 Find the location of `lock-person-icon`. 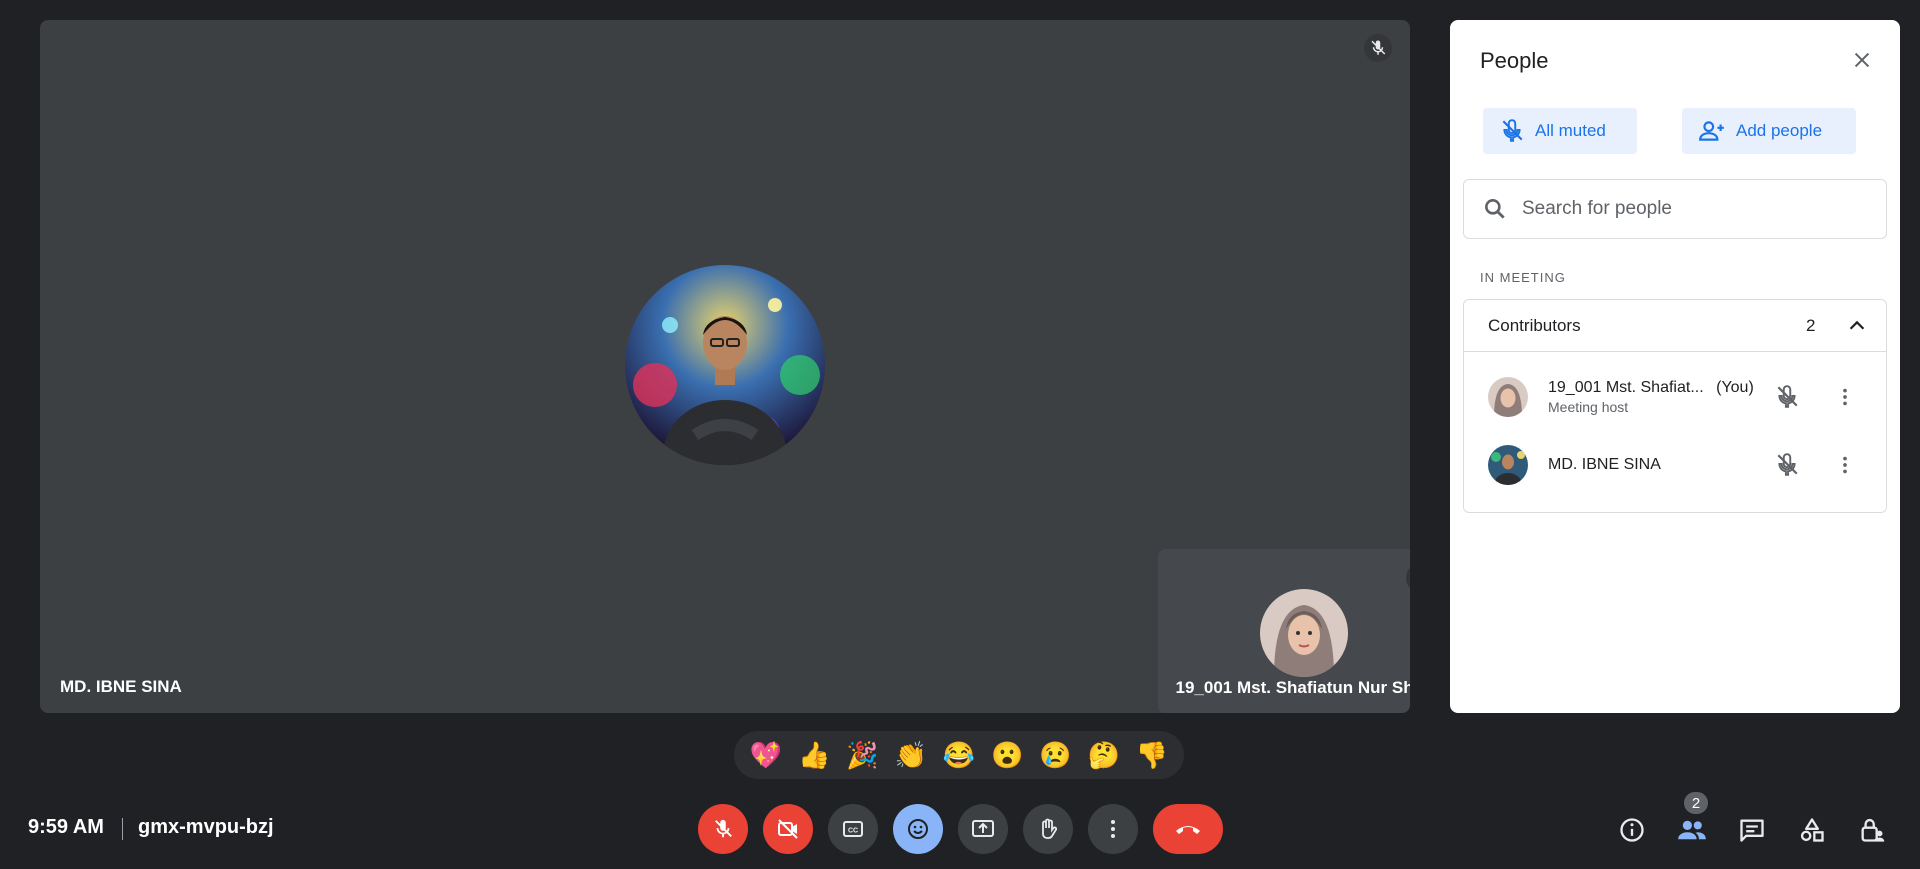

lock-person-icon is located at coordinates (1873, 830).